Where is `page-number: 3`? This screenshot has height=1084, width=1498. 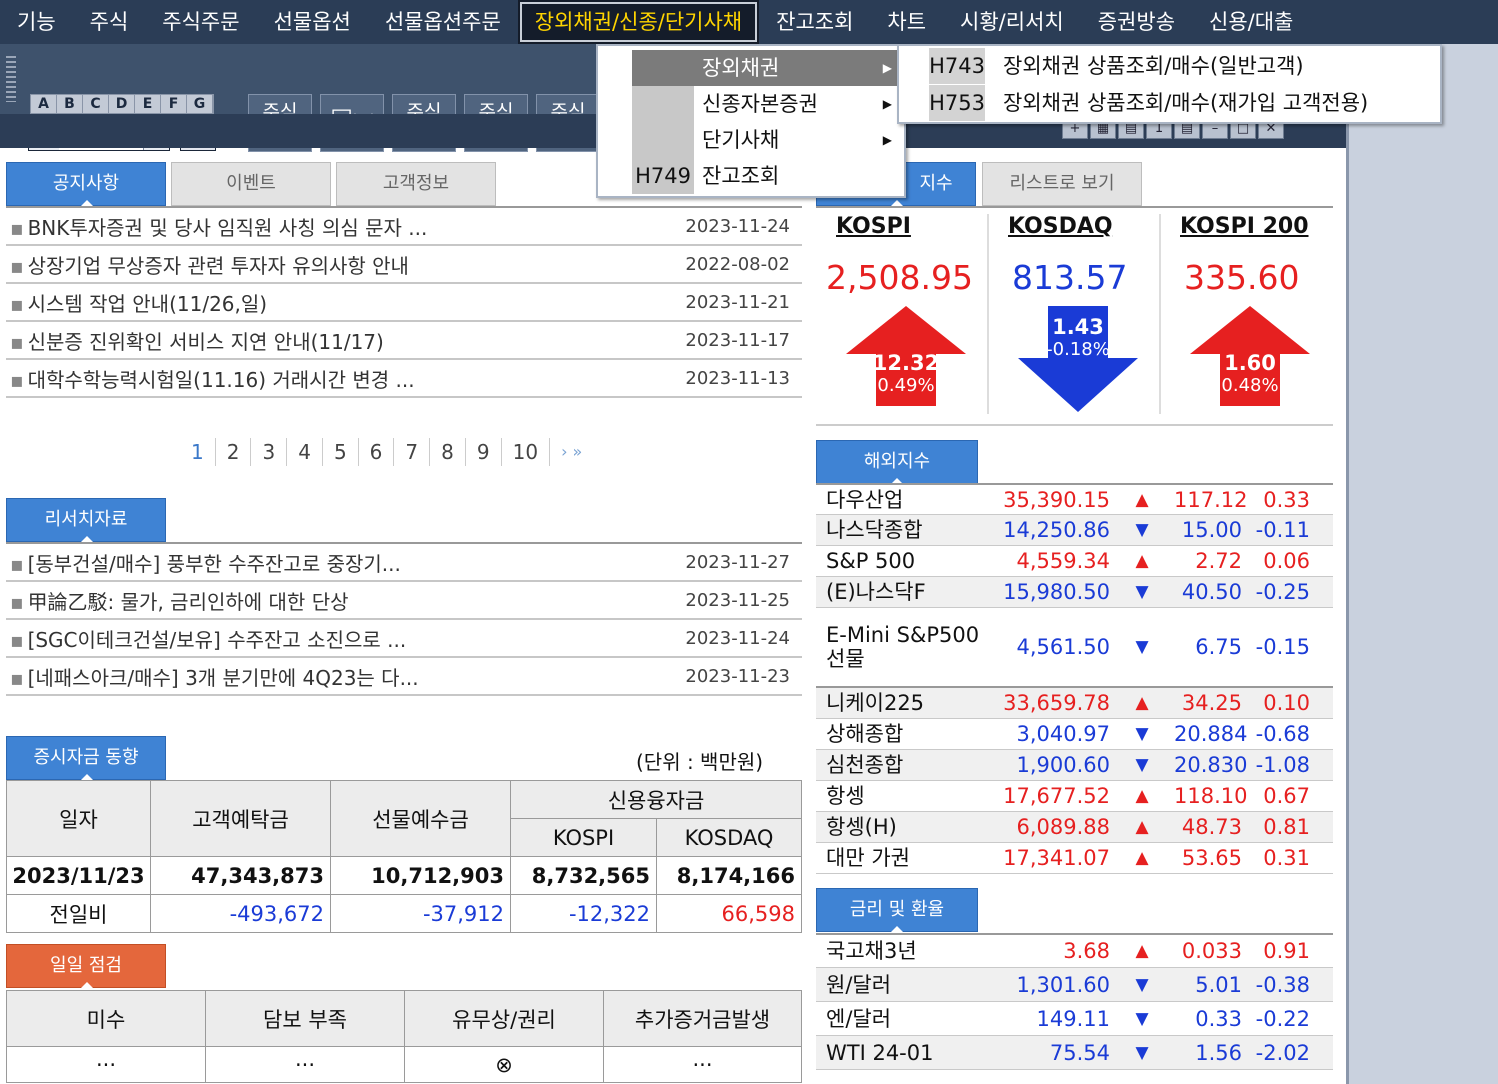 page-number: 3 is located at coordinates (269, 452).